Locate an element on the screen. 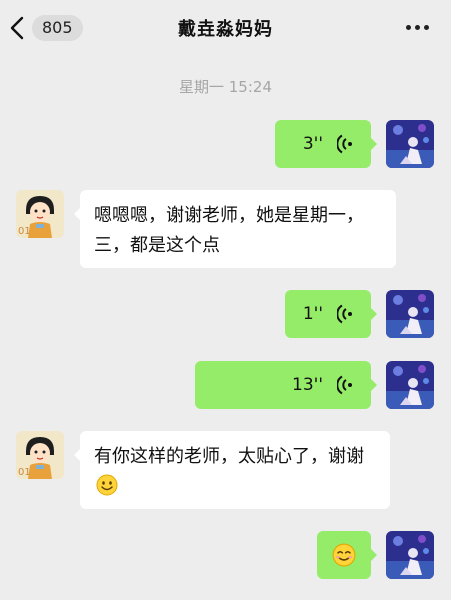  voice-message-bubble: 1'' is located at coordinates (331, 314).